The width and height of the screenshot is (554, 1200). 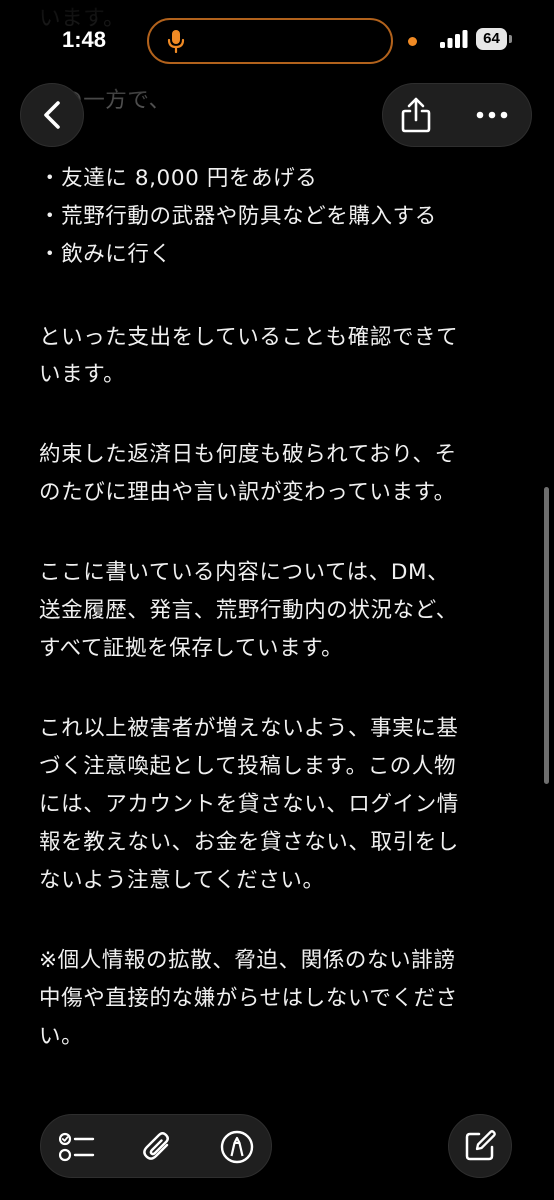 What do you see at coordinates (61, 1036) in the screenshot?
I see `note-line: い。` at bounding box center [61, 1036].